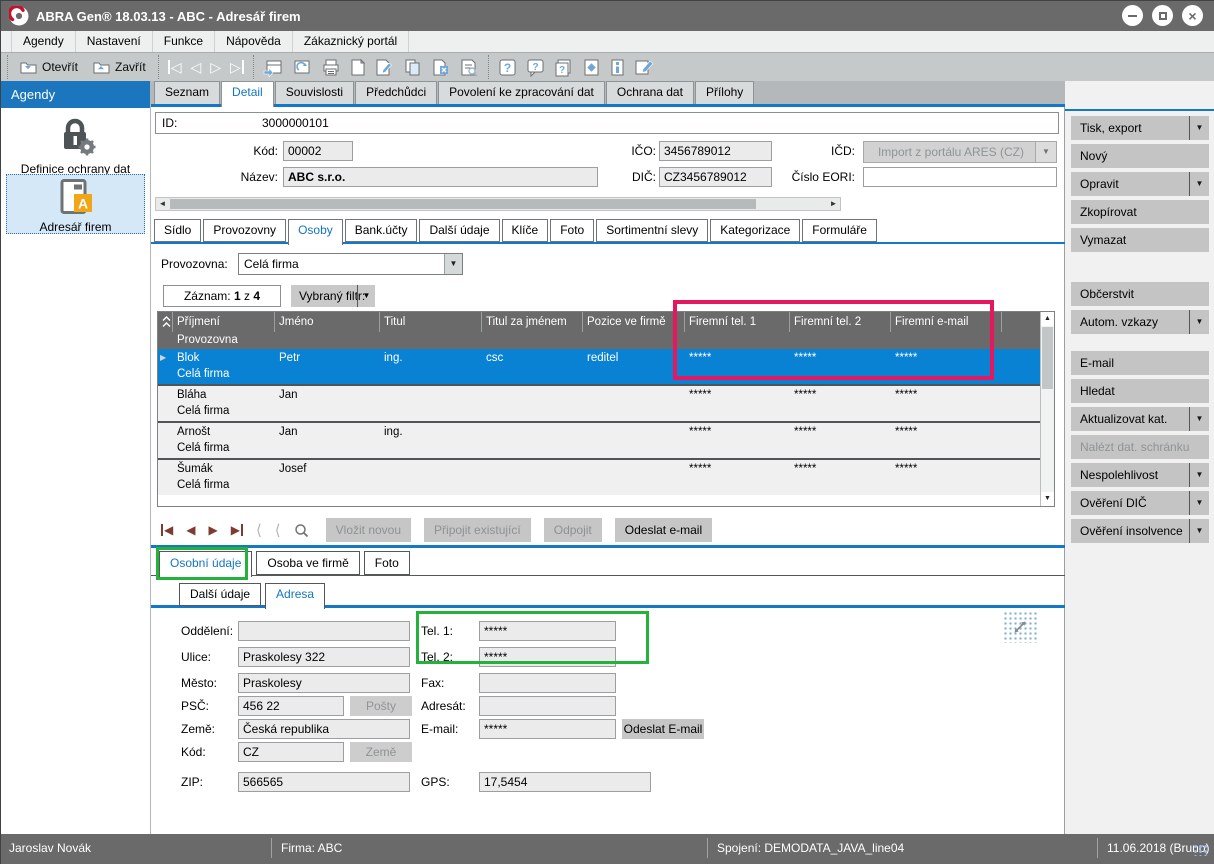 Image resolution: width=1214 pixels, height=864 pixels. I want to click on resize-handle, so click(1020, 627).